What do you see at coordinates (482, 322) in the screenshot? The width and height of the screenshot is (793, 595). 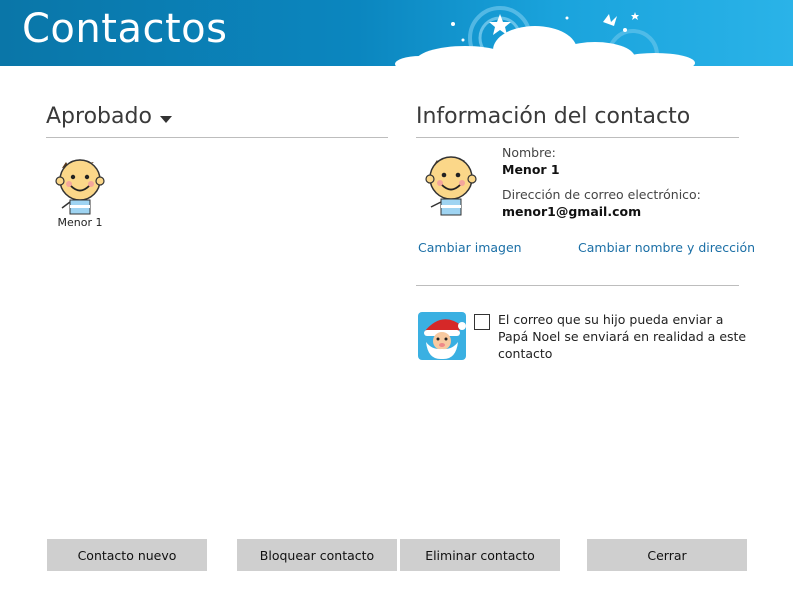 I see `santa-redirect-checkbox` at bounding box center [482, 322].